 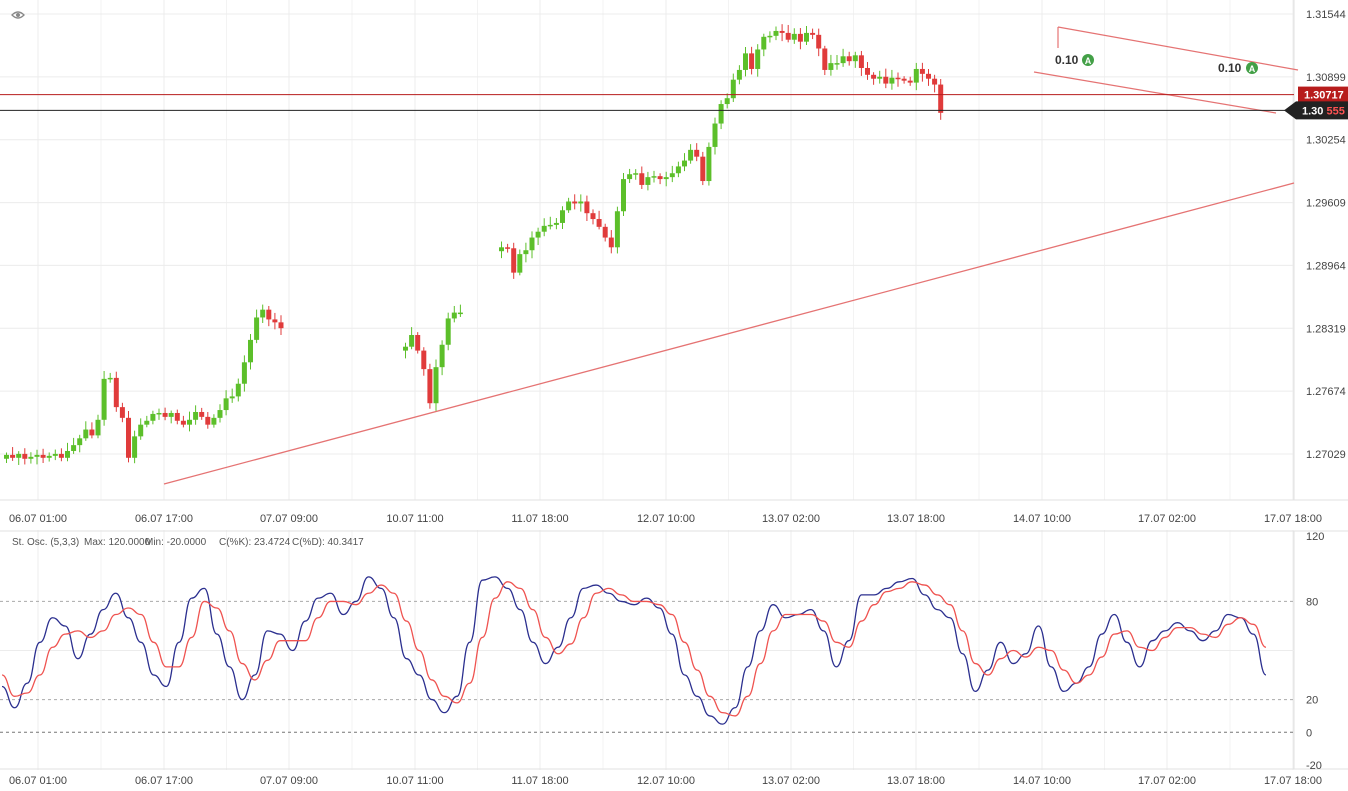 What do you see at coordinates (1178, 48) in the screenshot?
I see `channel-upper-line` at bounding box center [1178, 48].